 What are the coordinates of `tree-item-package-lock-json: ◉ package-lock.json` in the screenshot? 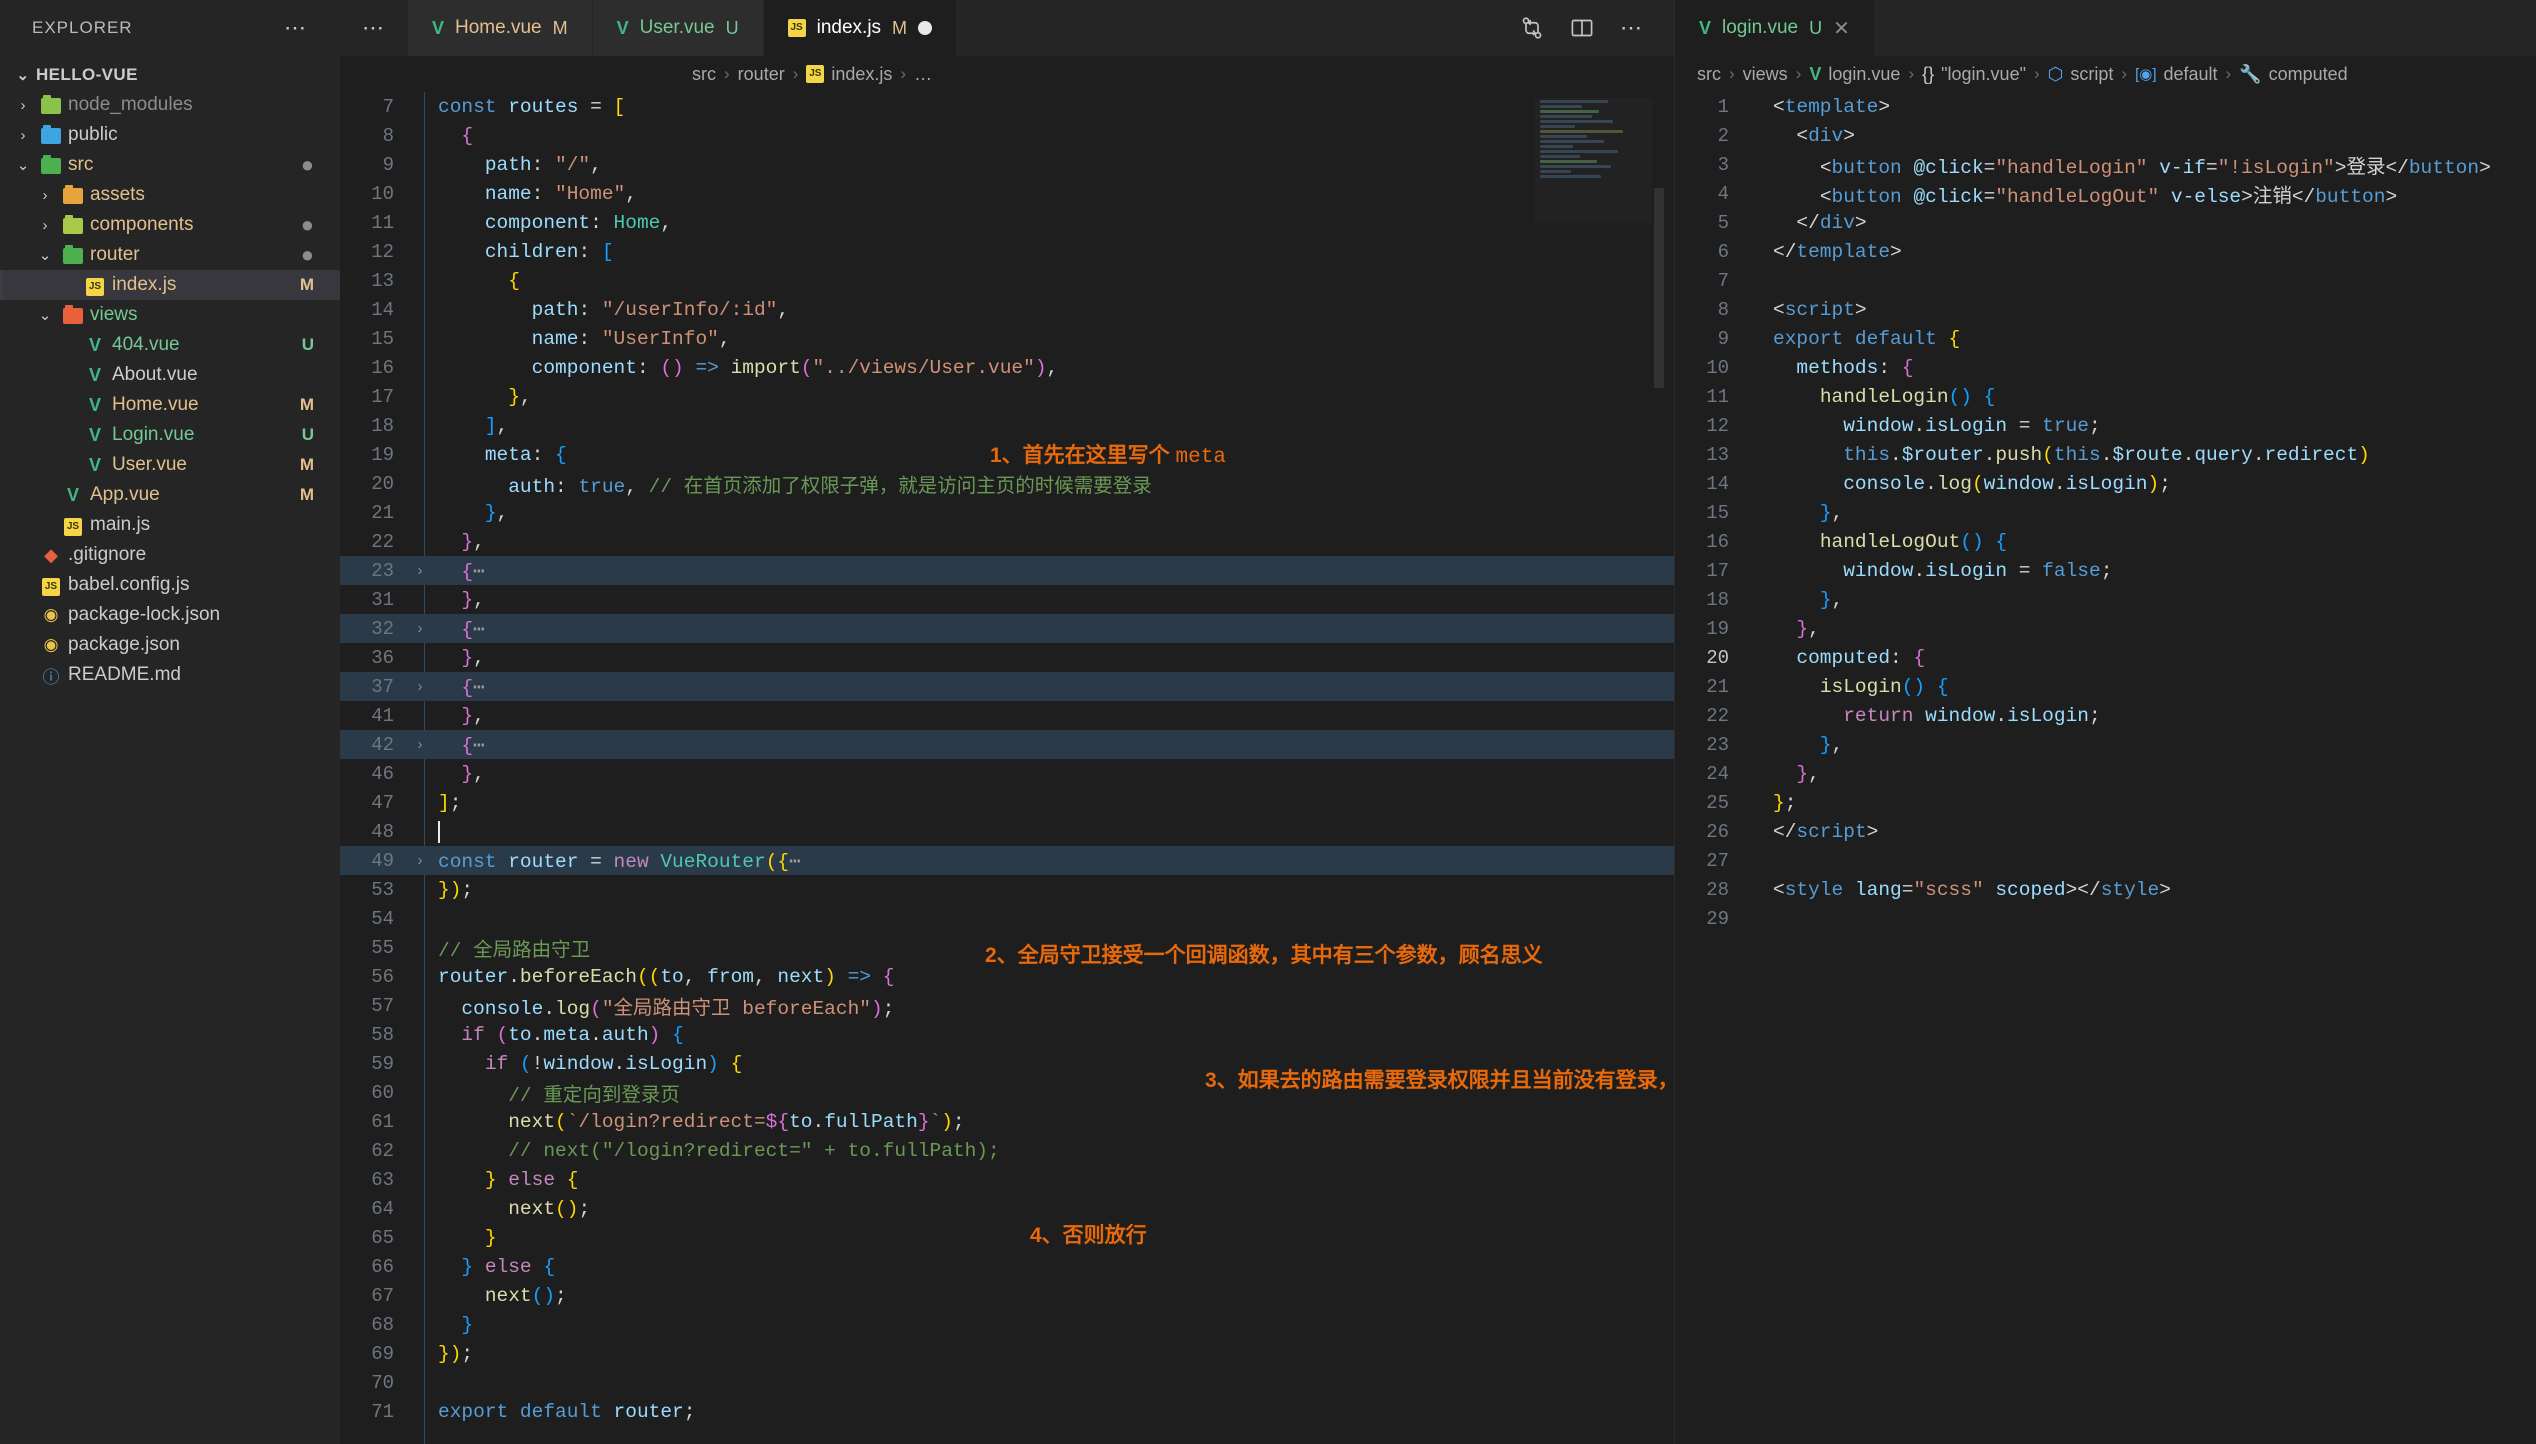 It's located at (170, 615).